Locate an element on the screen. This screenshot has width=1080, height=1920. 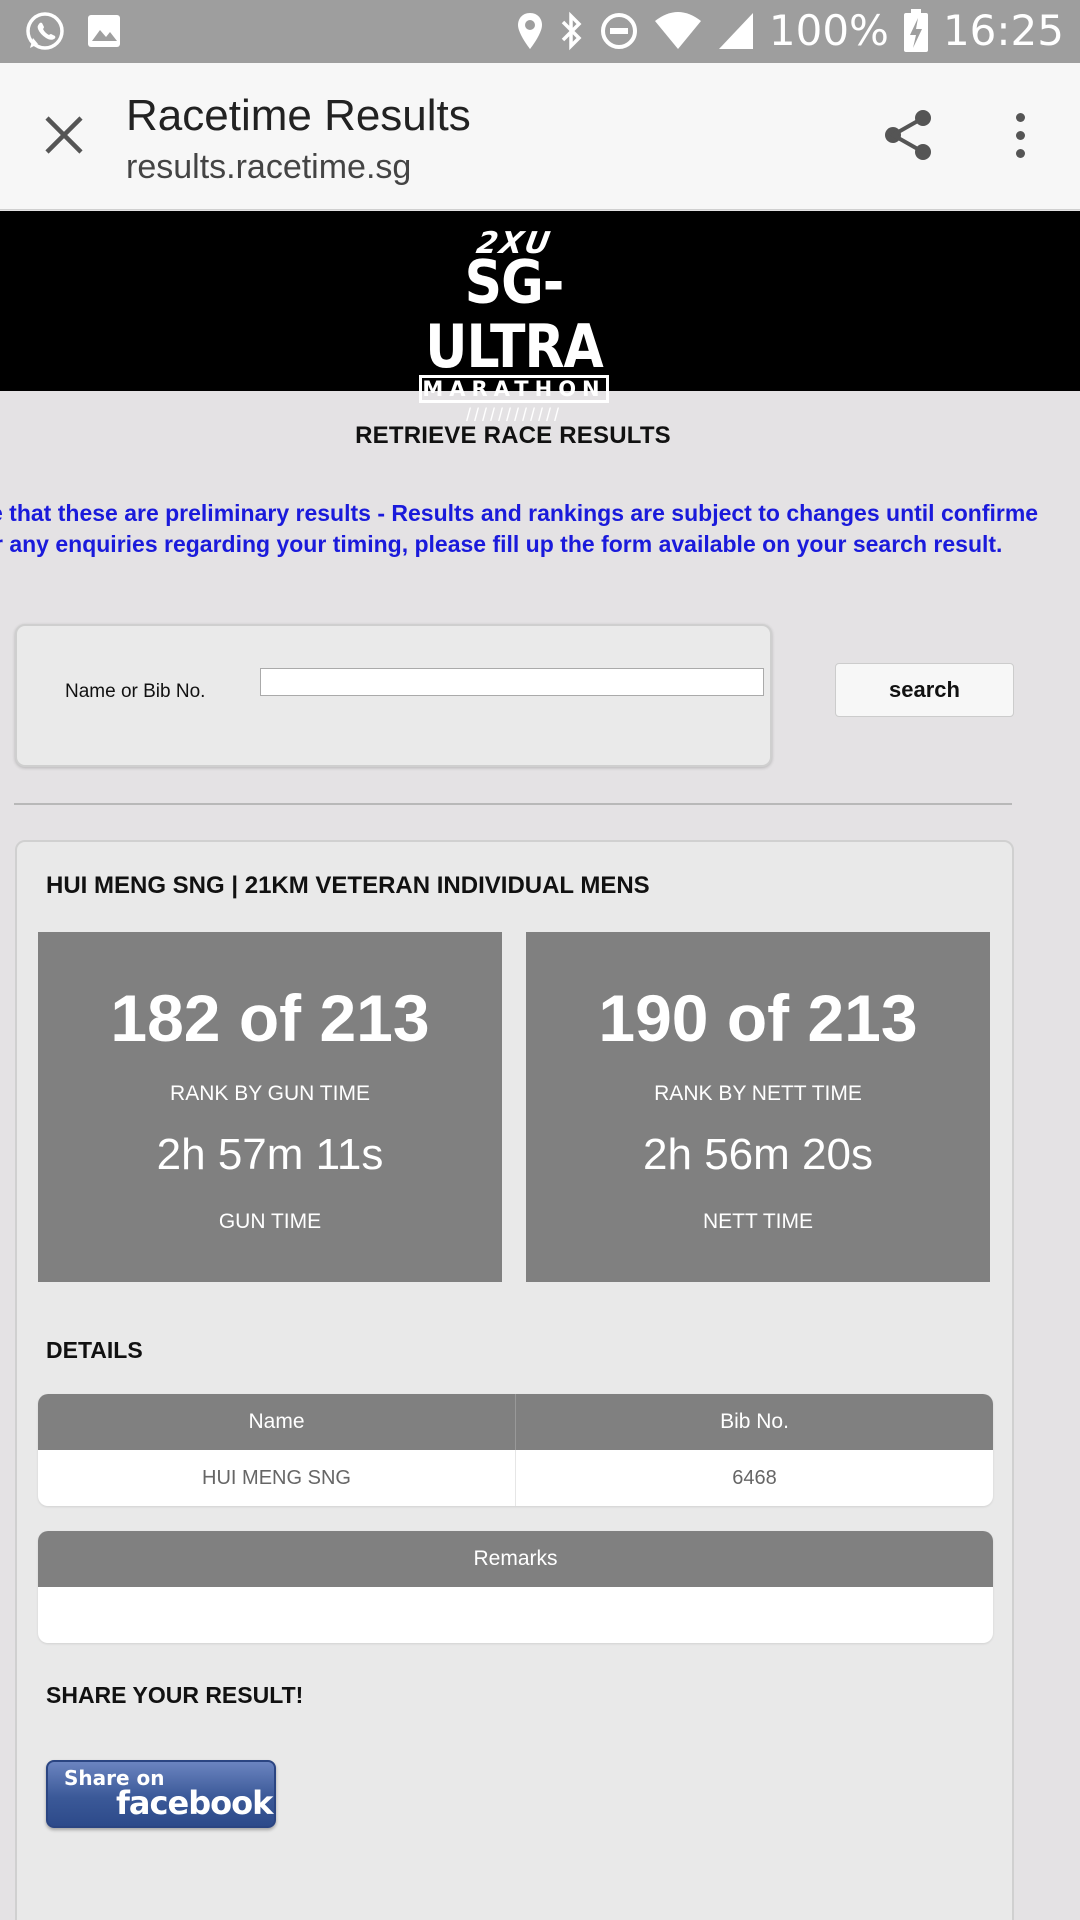
status-bar: 100% 16:25 is located at coordinates (540, 31).